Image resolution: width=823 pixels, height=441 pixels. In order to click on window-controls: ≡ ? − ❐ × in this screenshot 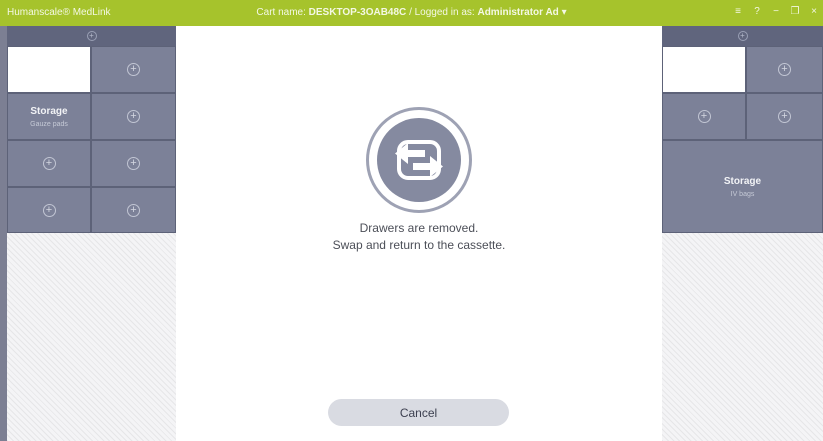, I will do `click(776, 11)`.